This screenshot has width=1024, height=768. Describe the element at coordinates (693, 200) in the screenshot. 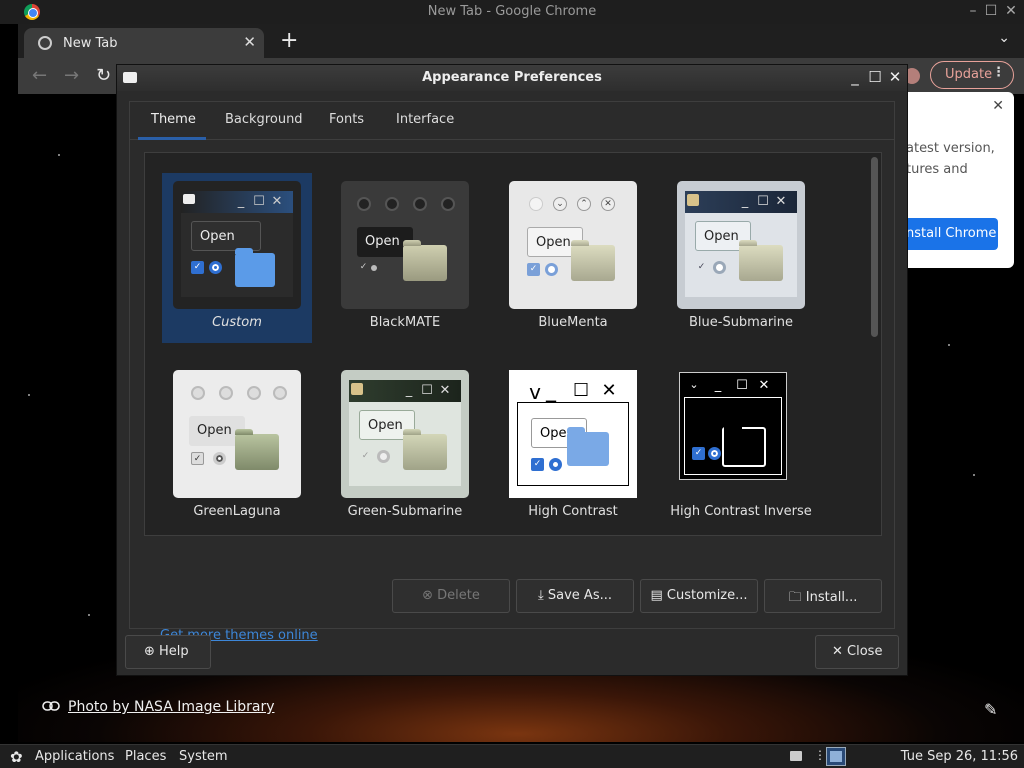

I see `thumb-app-icon` at that location.